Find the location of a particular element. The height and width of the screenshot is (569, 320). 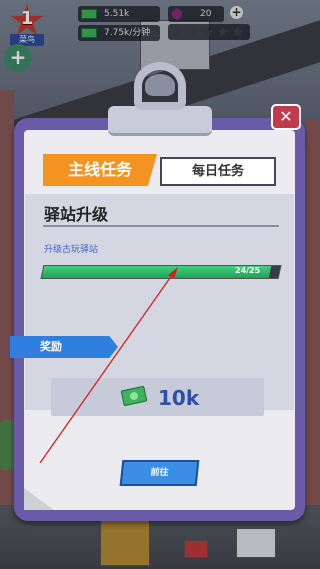

tab-main-quest: 主线任务 is located at coordinates (100, 170).